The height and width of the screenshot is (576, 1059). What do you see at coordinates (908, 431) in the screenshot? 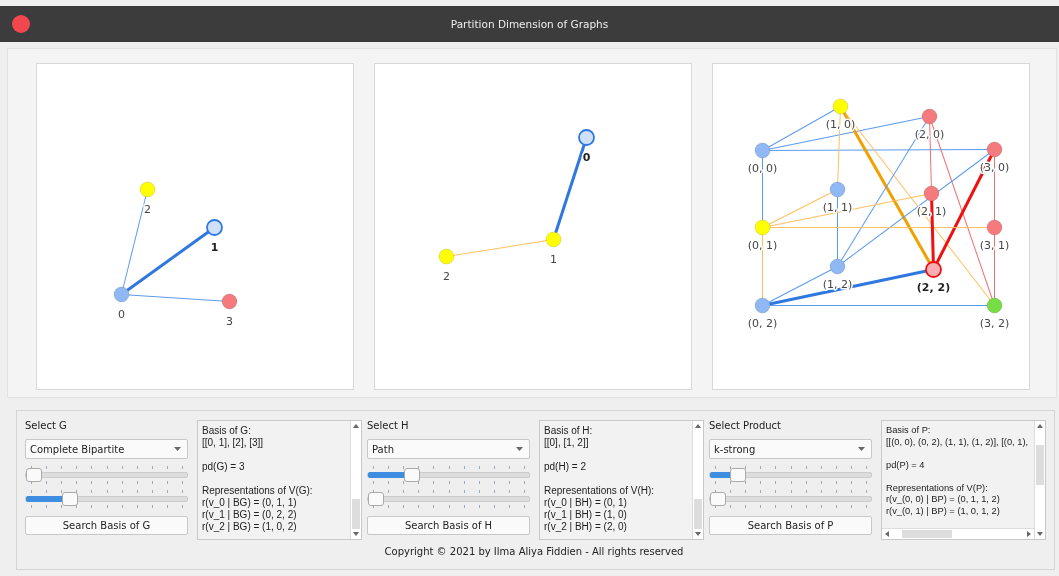
I see `output-line: Basis of P:` at bounding box center [908, 431].